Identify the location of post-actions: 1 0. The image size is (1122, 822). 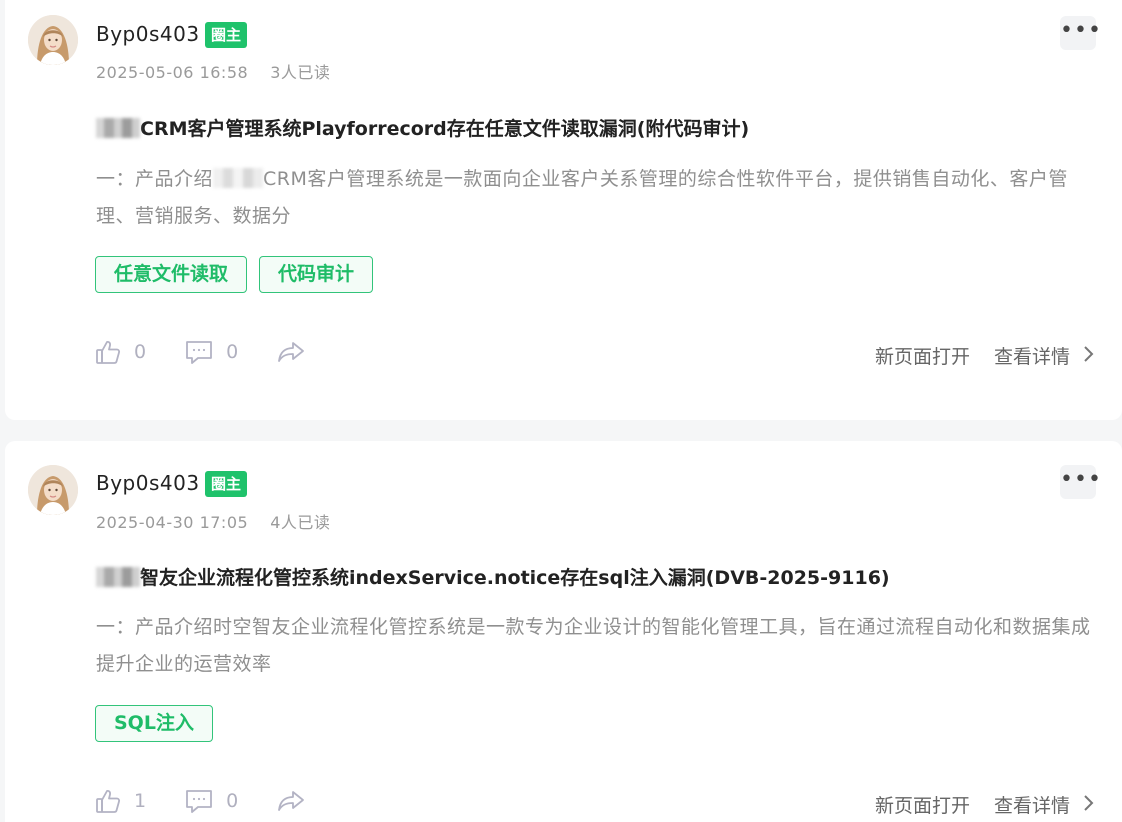
(219, 801).